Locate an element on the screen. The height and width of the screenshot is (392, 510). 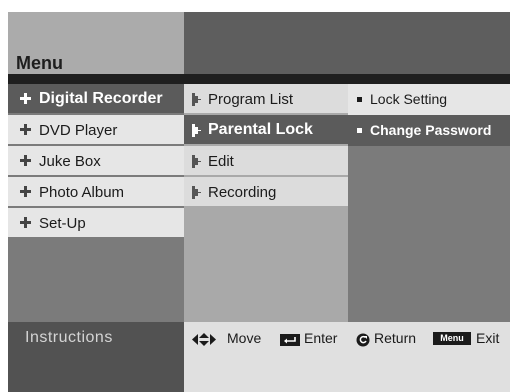
option-lock-setting: Lock Setting is located at coordinates (429, 99).